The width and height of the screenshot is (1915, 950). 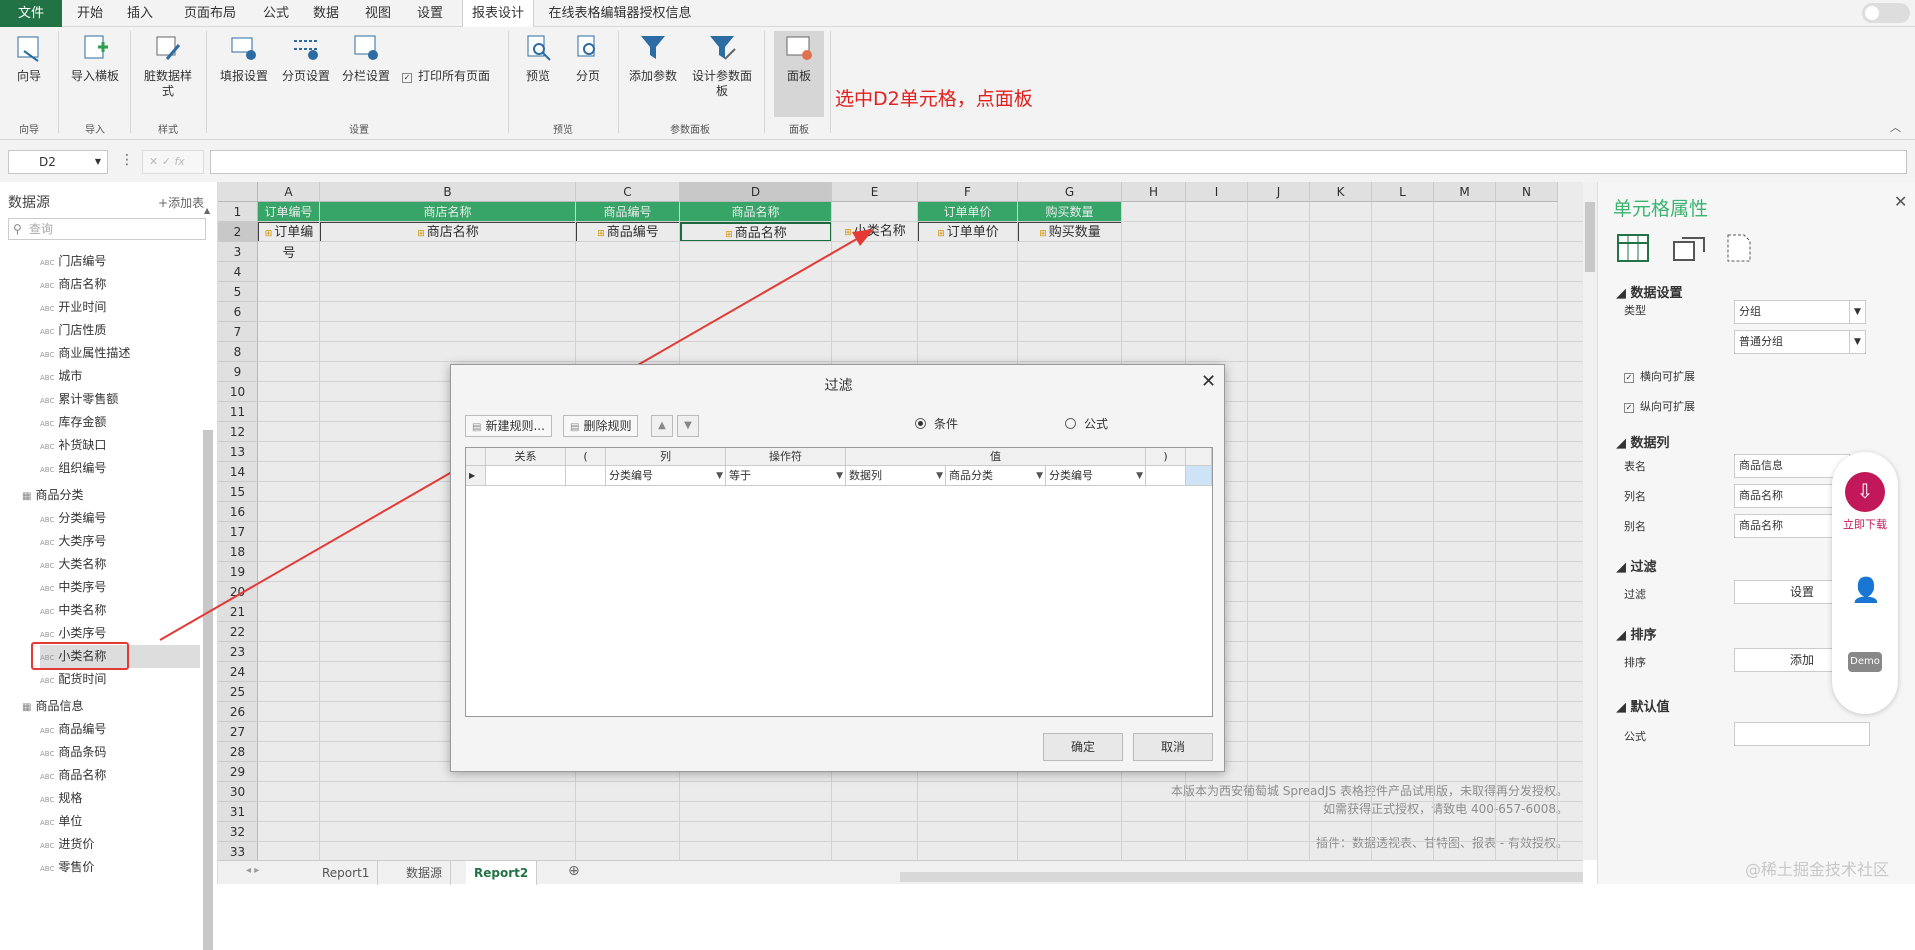 I want to click on filter-section-label: 过滤, so click(x=1643, y=567).